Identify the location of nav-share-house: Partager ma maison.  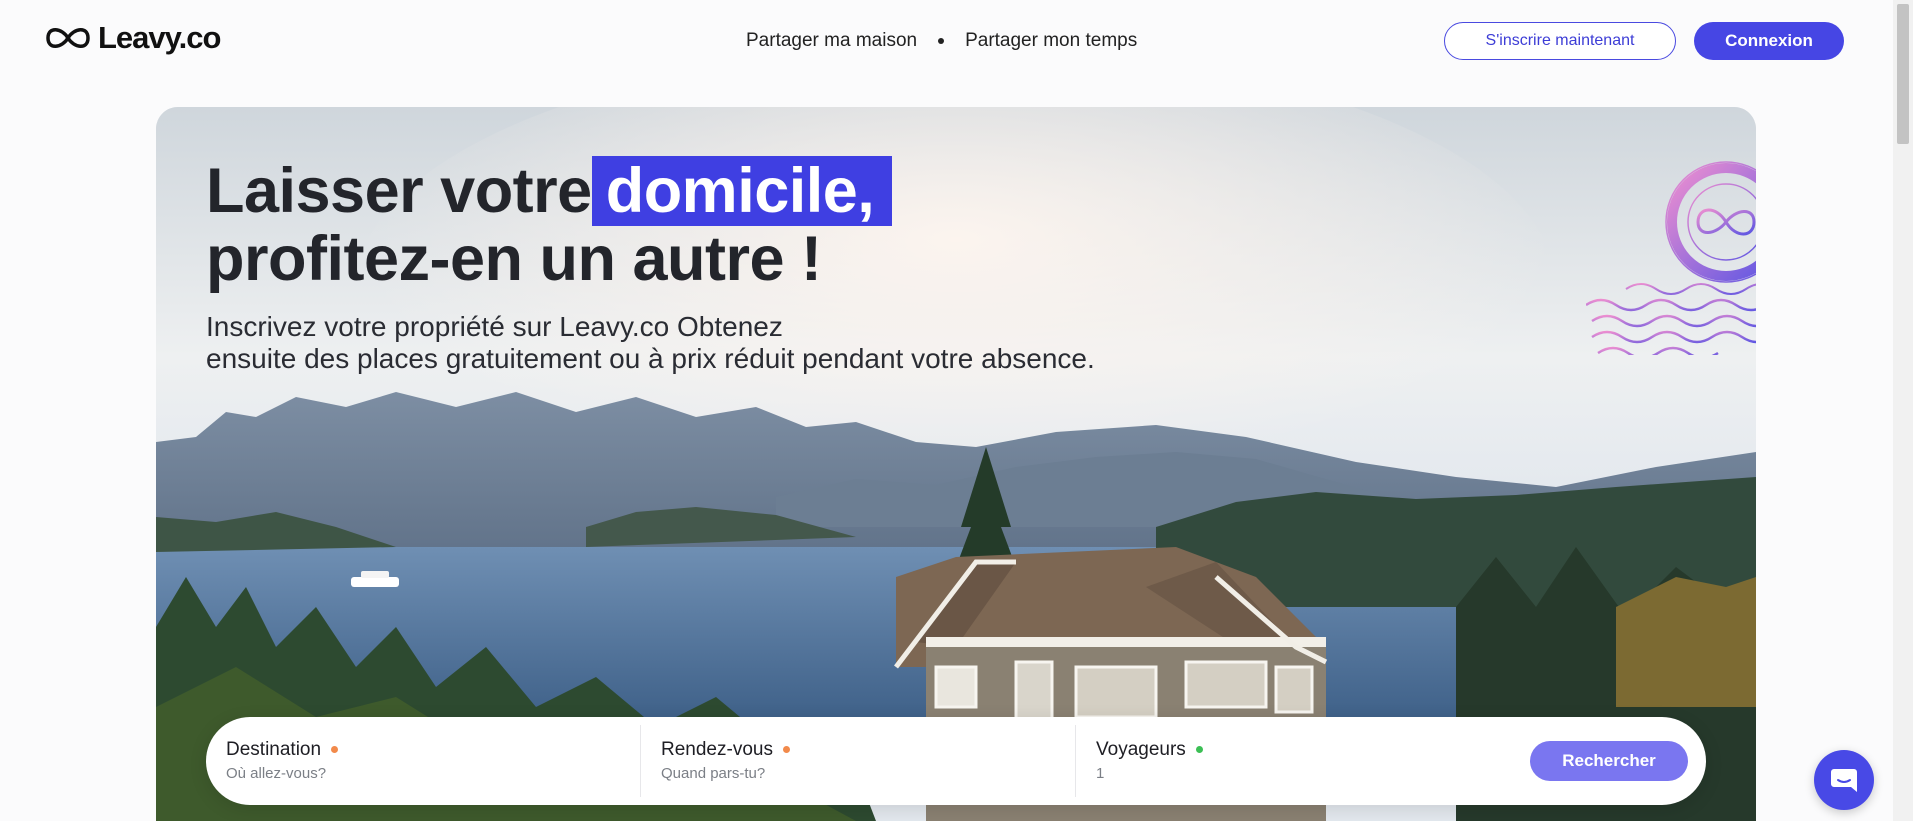
(831, 41).